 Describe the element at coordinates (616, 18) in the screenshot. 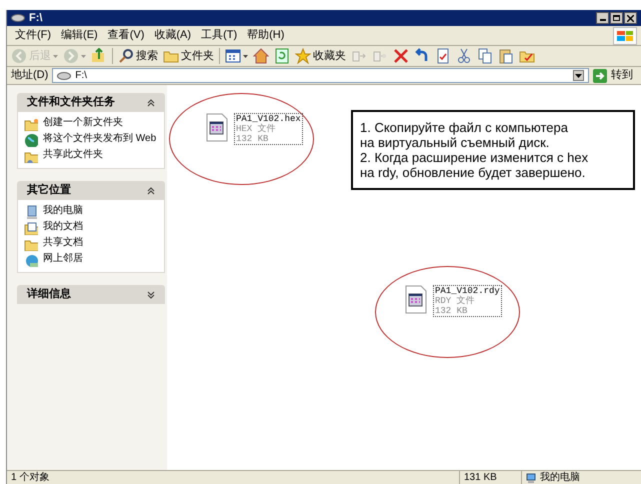

I see `maximize-button` at that location.